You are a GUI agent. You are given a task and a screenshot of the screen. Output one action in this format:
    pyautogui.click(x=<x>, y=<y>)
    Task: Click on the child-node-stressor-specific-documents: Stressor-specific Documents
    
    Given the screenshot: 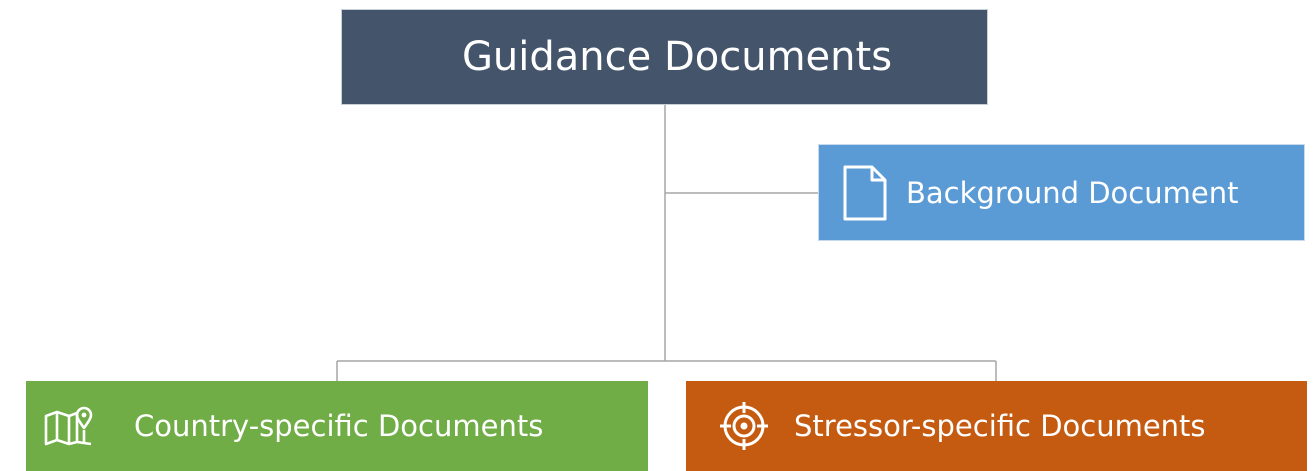 What is the action you would take?
    pyautogui.click(x=996, y=426)
    